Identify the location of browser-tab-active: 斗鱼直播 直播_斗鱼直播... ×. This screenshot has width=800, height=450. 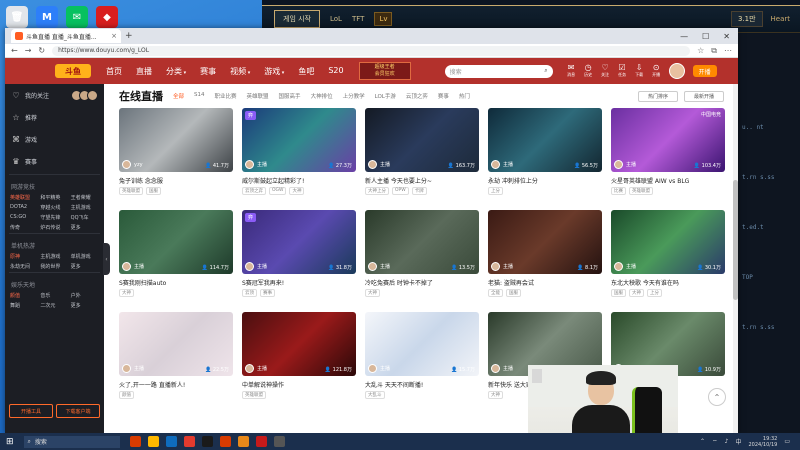
(66, 36).